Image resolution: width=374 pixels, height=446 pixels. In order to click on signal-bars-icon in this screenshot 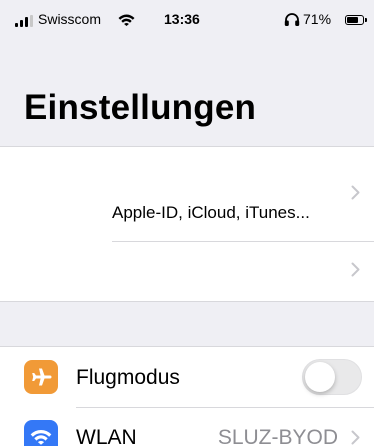, I will do `click(25, 21)`.